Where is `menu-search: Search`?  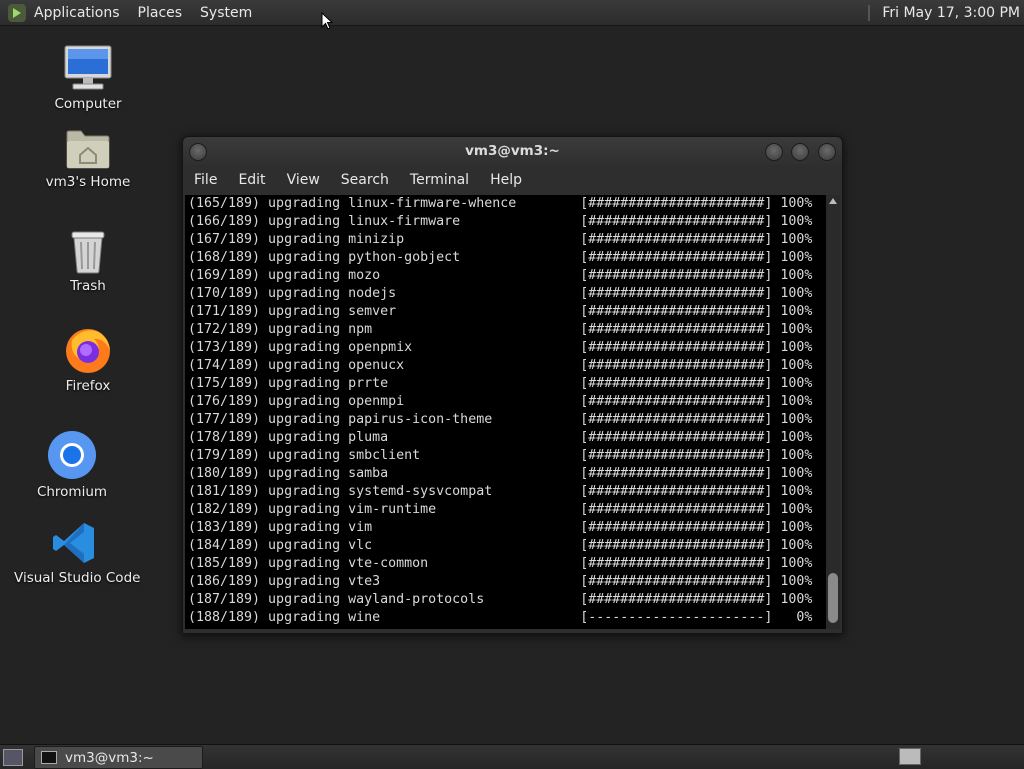
menu-search: Search is located at coordinates (364, 180).